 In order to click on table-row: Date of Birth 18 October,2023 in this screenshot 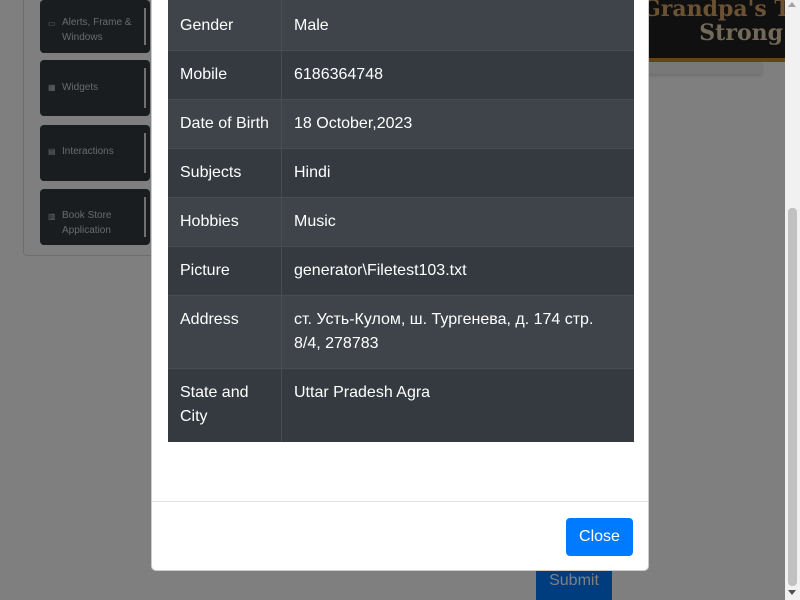, I will do `click(401, 124)`.